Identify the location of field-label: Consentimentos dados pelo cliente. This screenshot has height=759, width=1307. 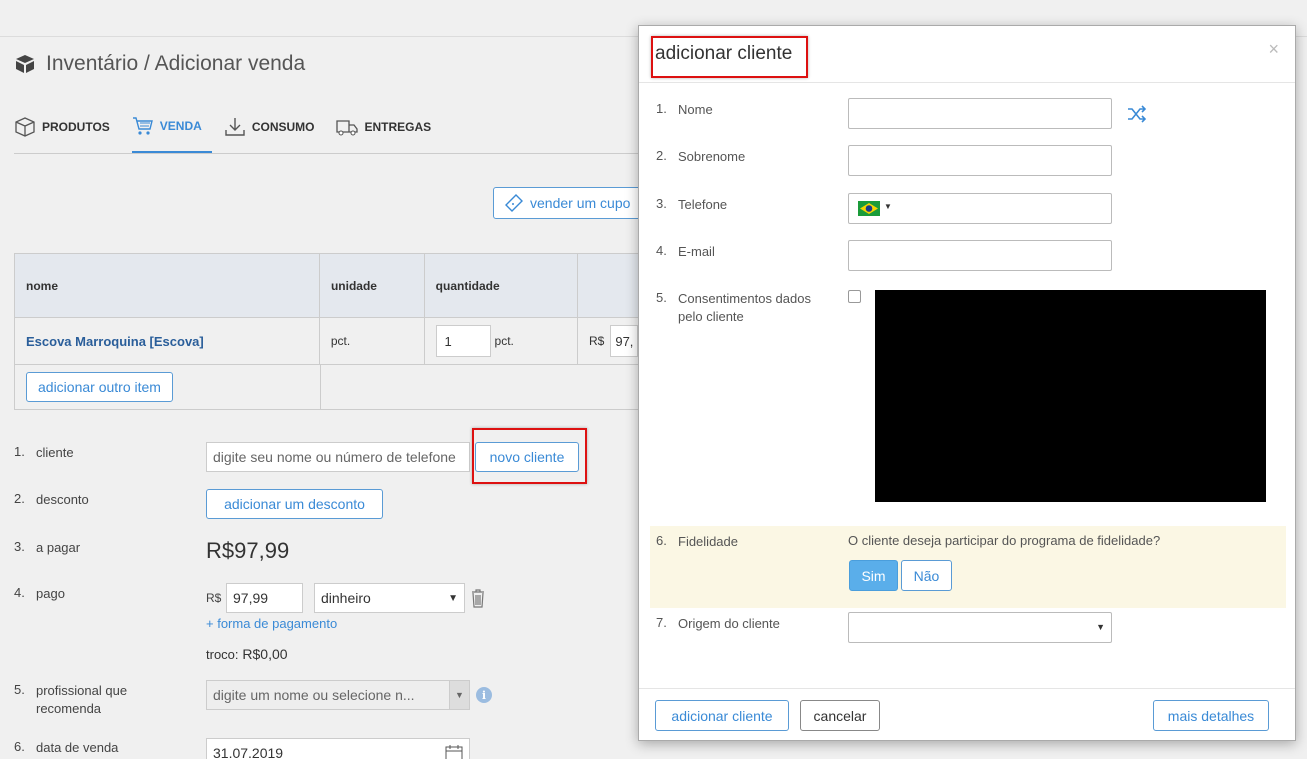
(744, 307).